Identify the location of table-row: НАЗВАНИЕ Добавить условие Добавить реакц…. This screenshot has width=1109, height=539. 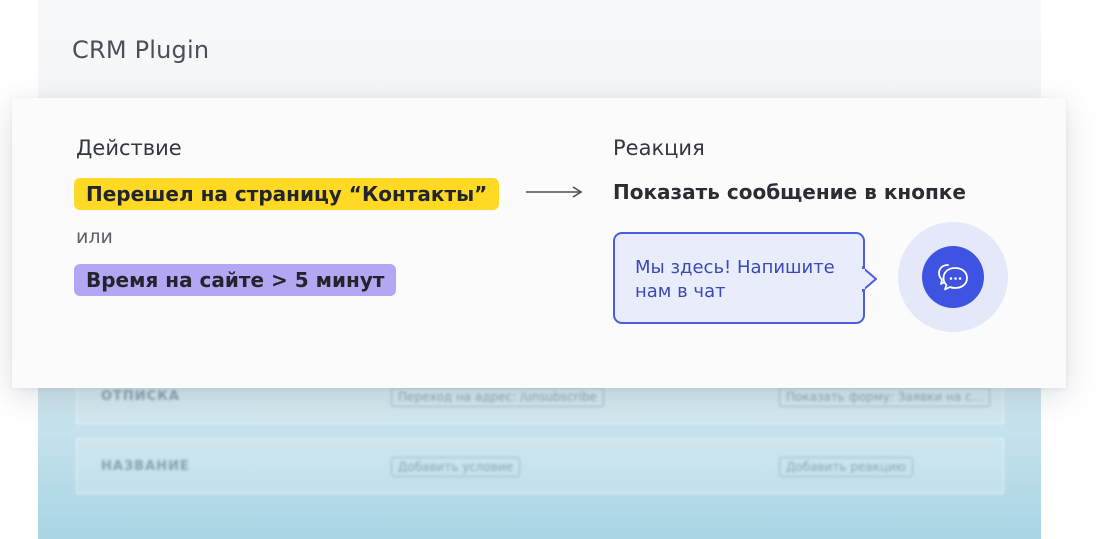
(540, 466).